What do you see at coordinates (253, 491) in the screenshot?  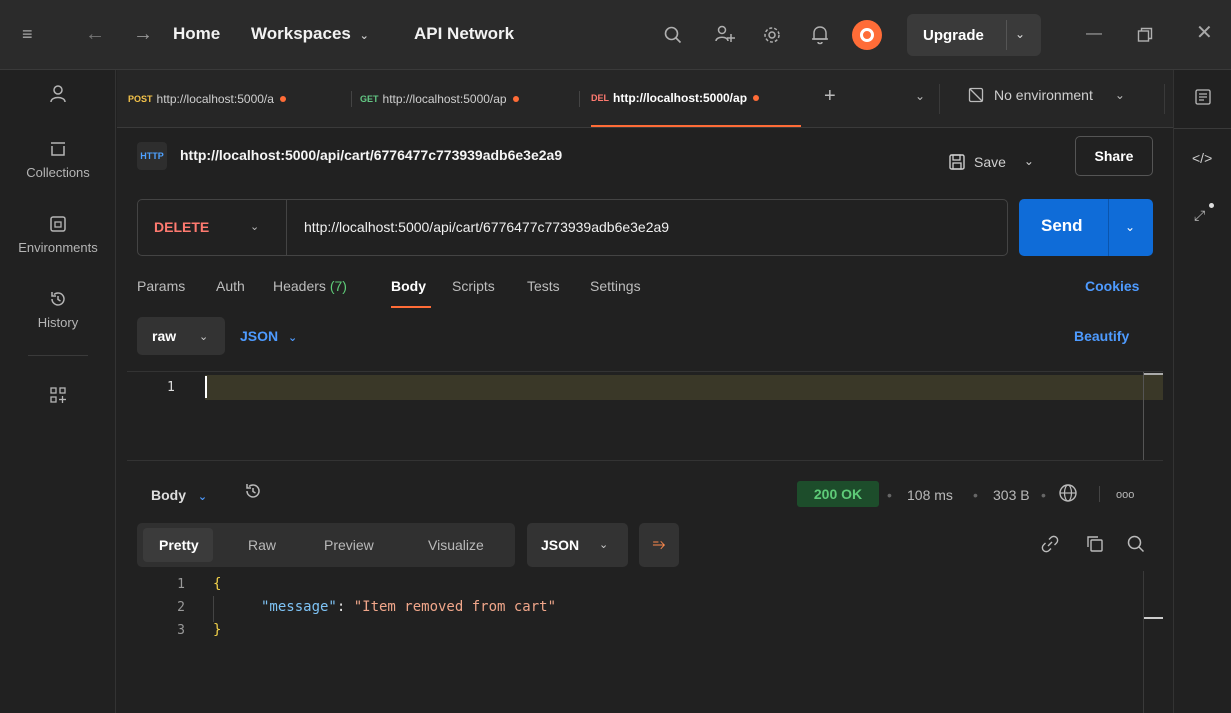 I see `history-icon` at bounding box center [253, 491].